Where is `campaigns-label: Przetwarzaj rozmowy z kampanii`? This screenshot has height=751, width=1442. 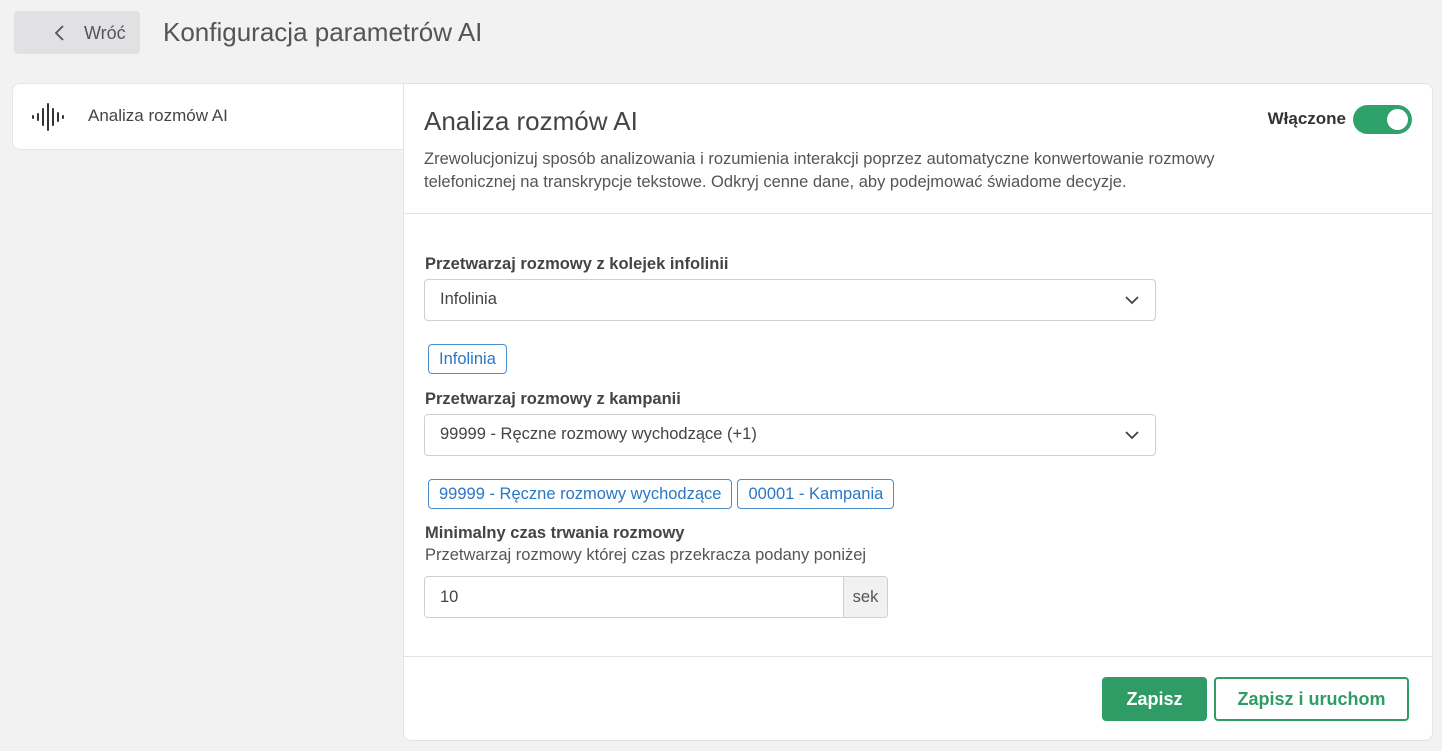 campaigns-label: Przetwarzaj rozmowy z kampanii is located at coordinates (553, 399).